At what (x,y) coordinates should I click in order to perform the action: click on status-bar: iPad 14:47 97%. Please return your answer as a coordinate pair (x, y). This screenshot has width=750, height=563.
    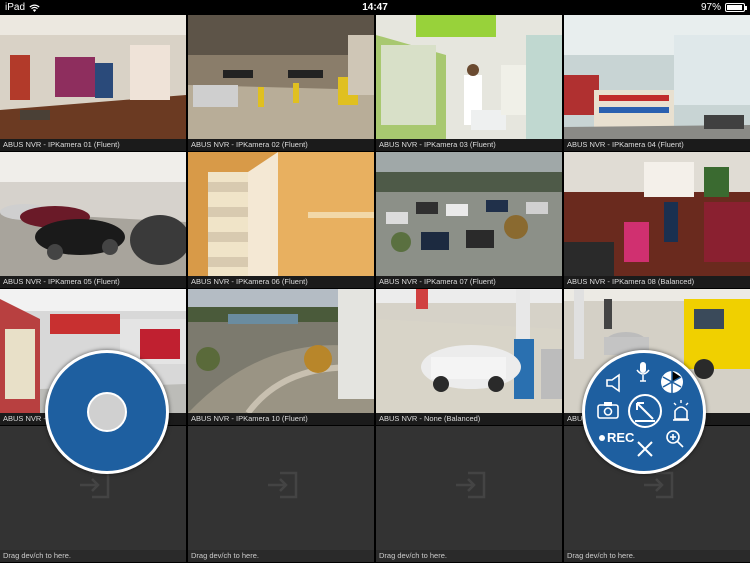
    Looking at the image, I should click on (375, 7).